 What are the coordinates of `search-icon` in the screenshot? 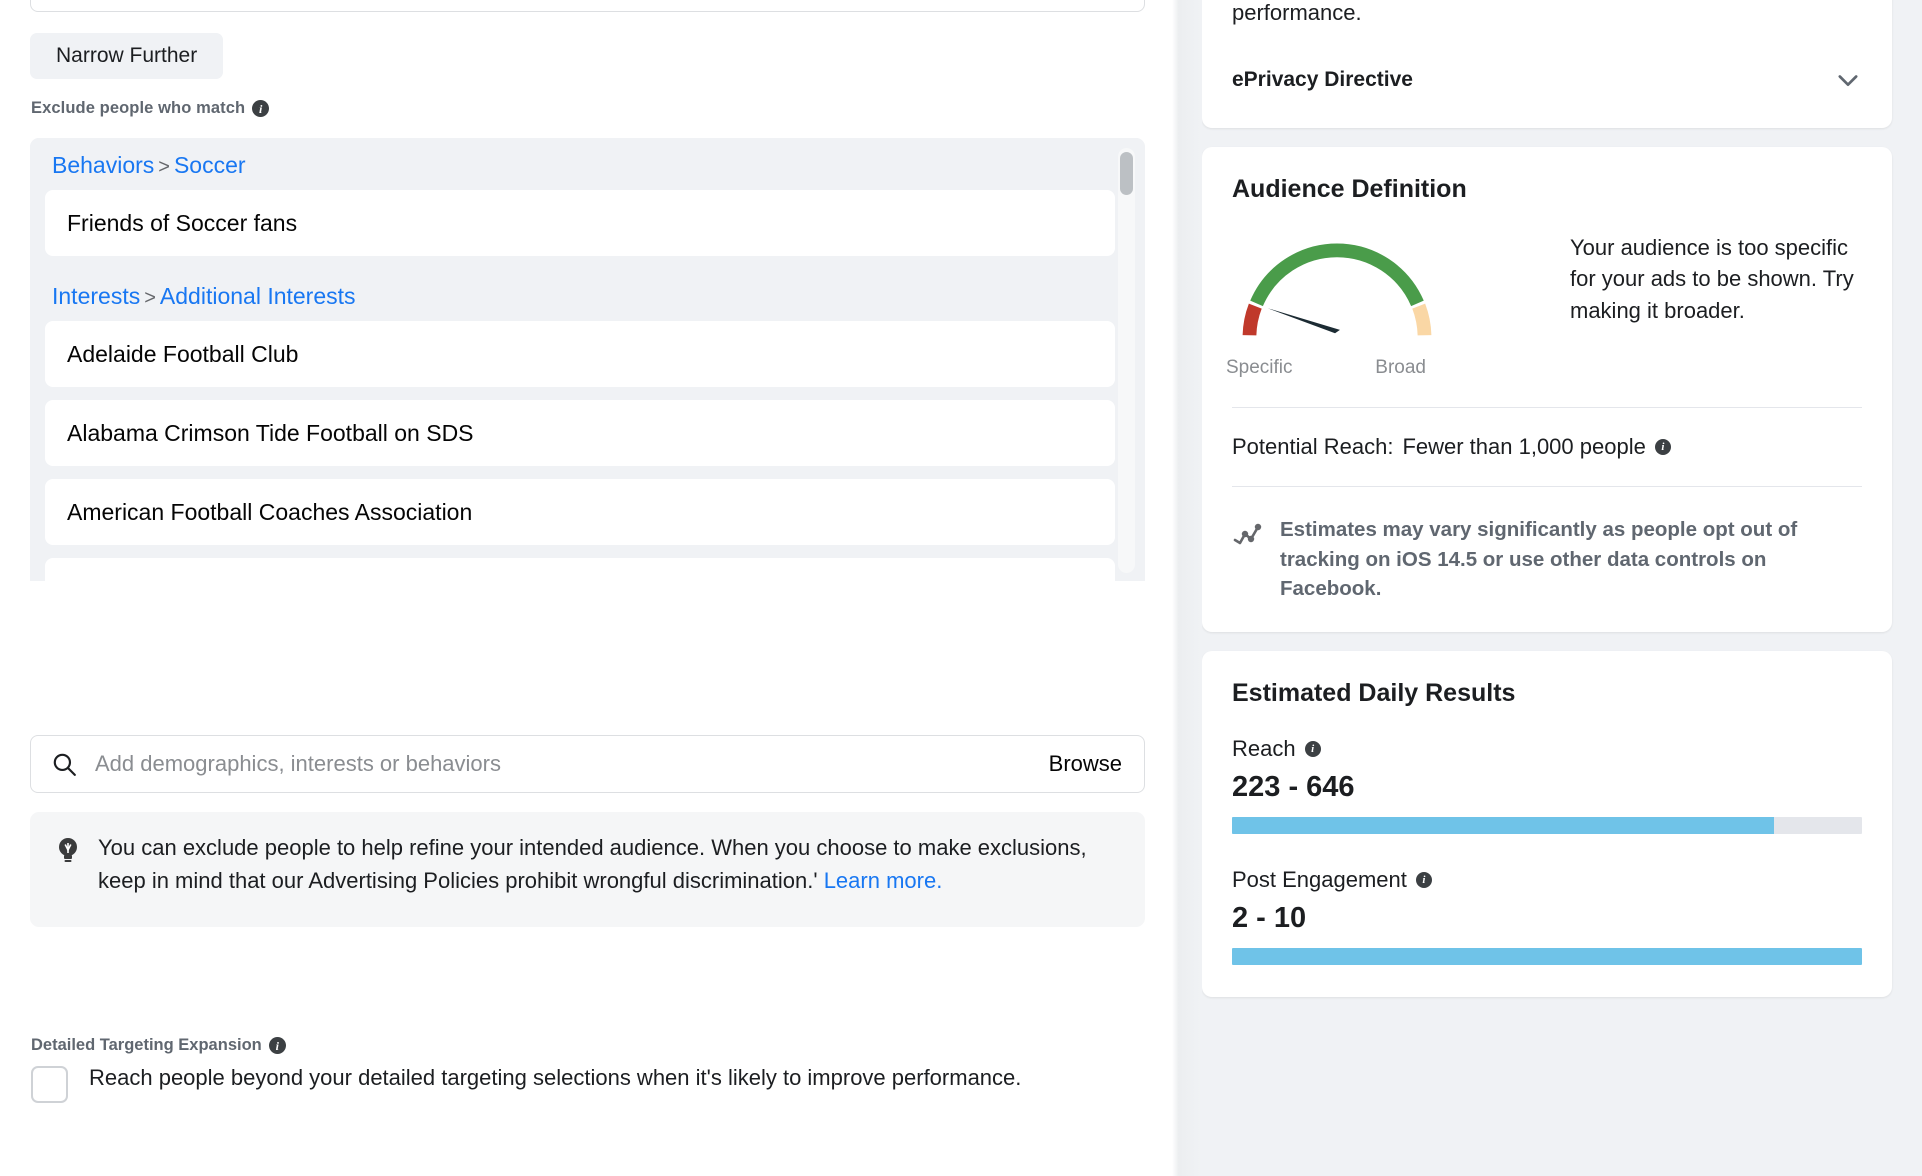 It's located at (64, 764).